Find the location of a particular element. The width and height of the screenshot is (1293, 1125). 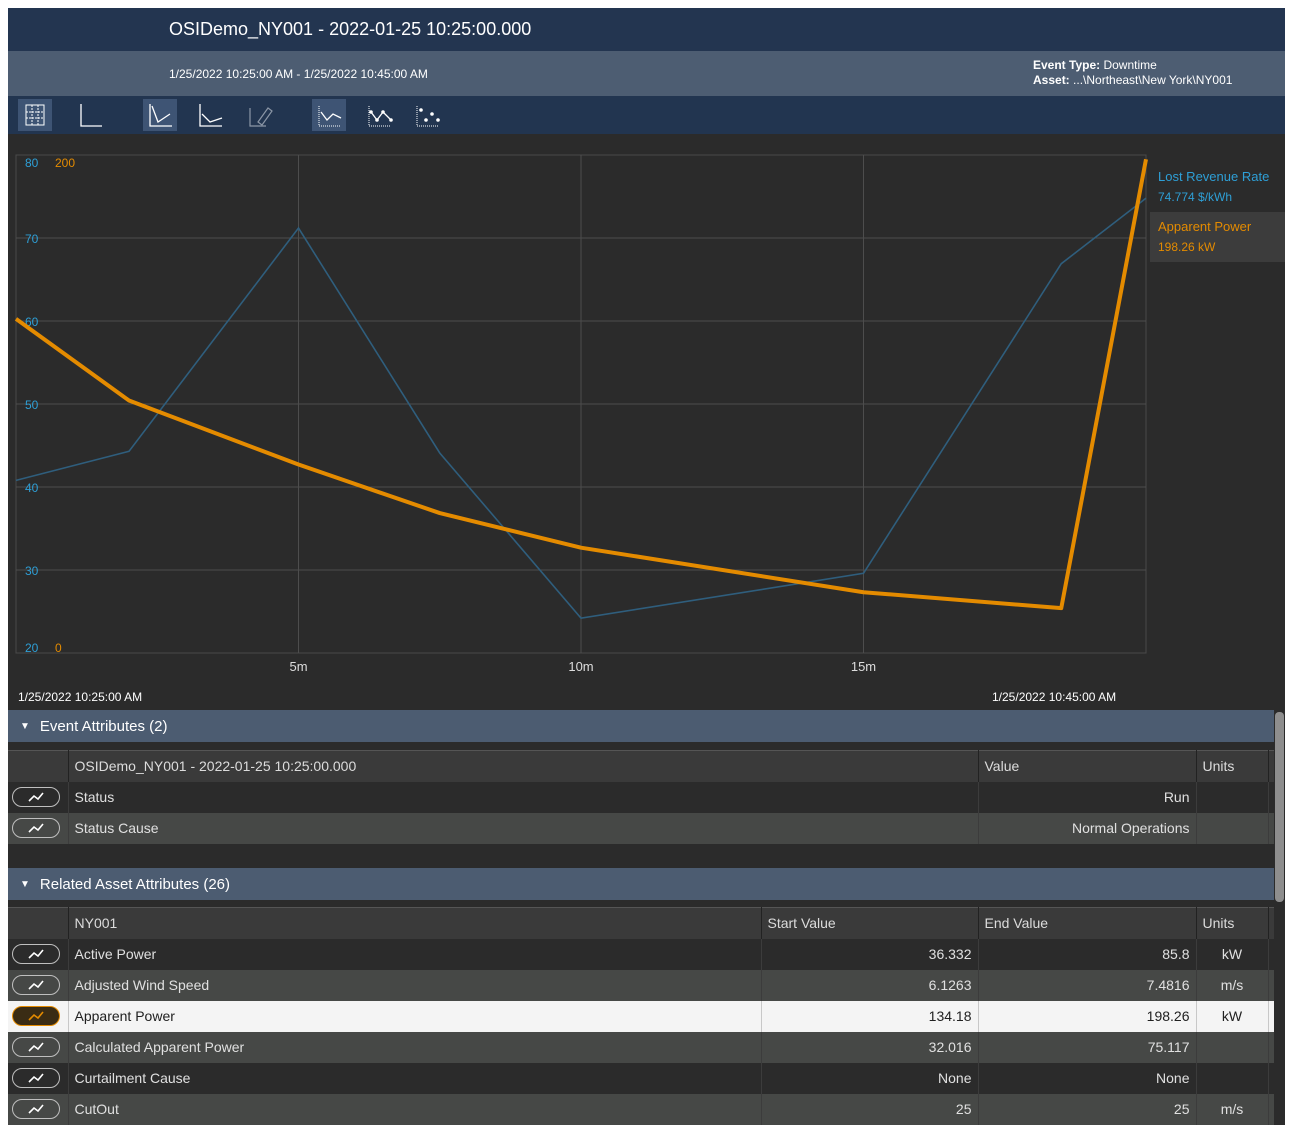

table-row: Adjusted Wind Speed 6.1263 7.4816 m/s is located at coordinates (641, 985).